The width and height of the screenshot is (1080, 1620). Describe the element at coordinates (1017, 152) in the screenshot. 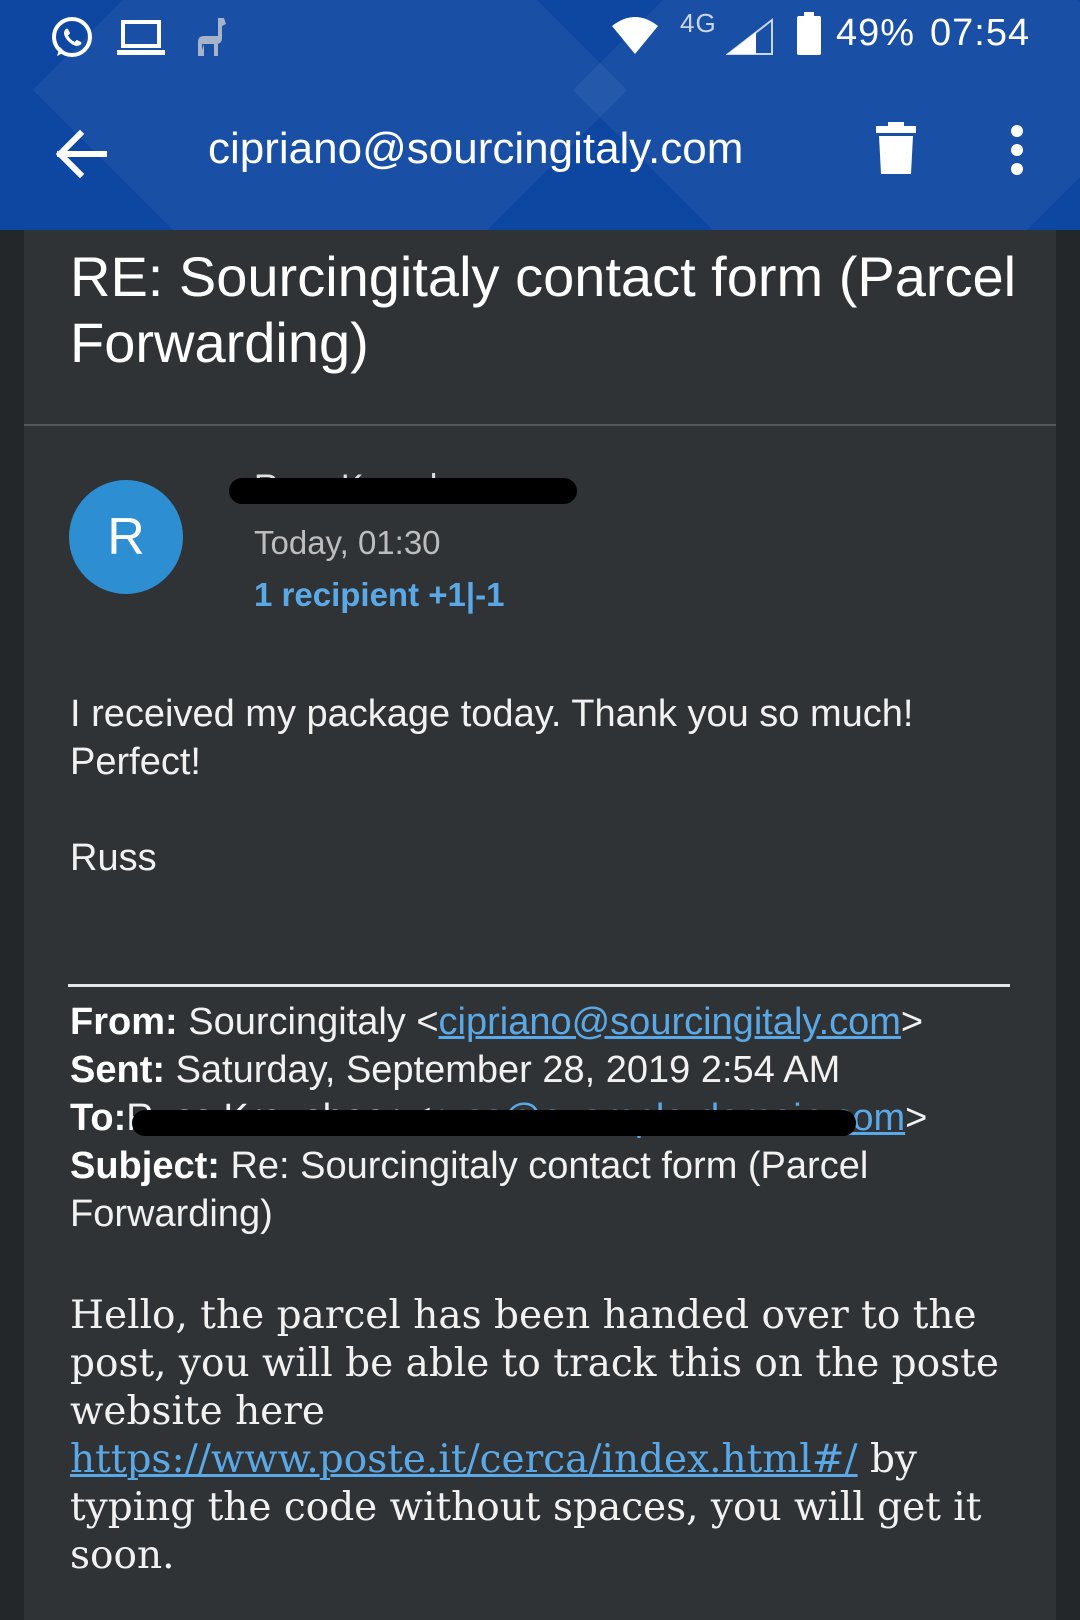

I see `more-vert-icon` at that location.